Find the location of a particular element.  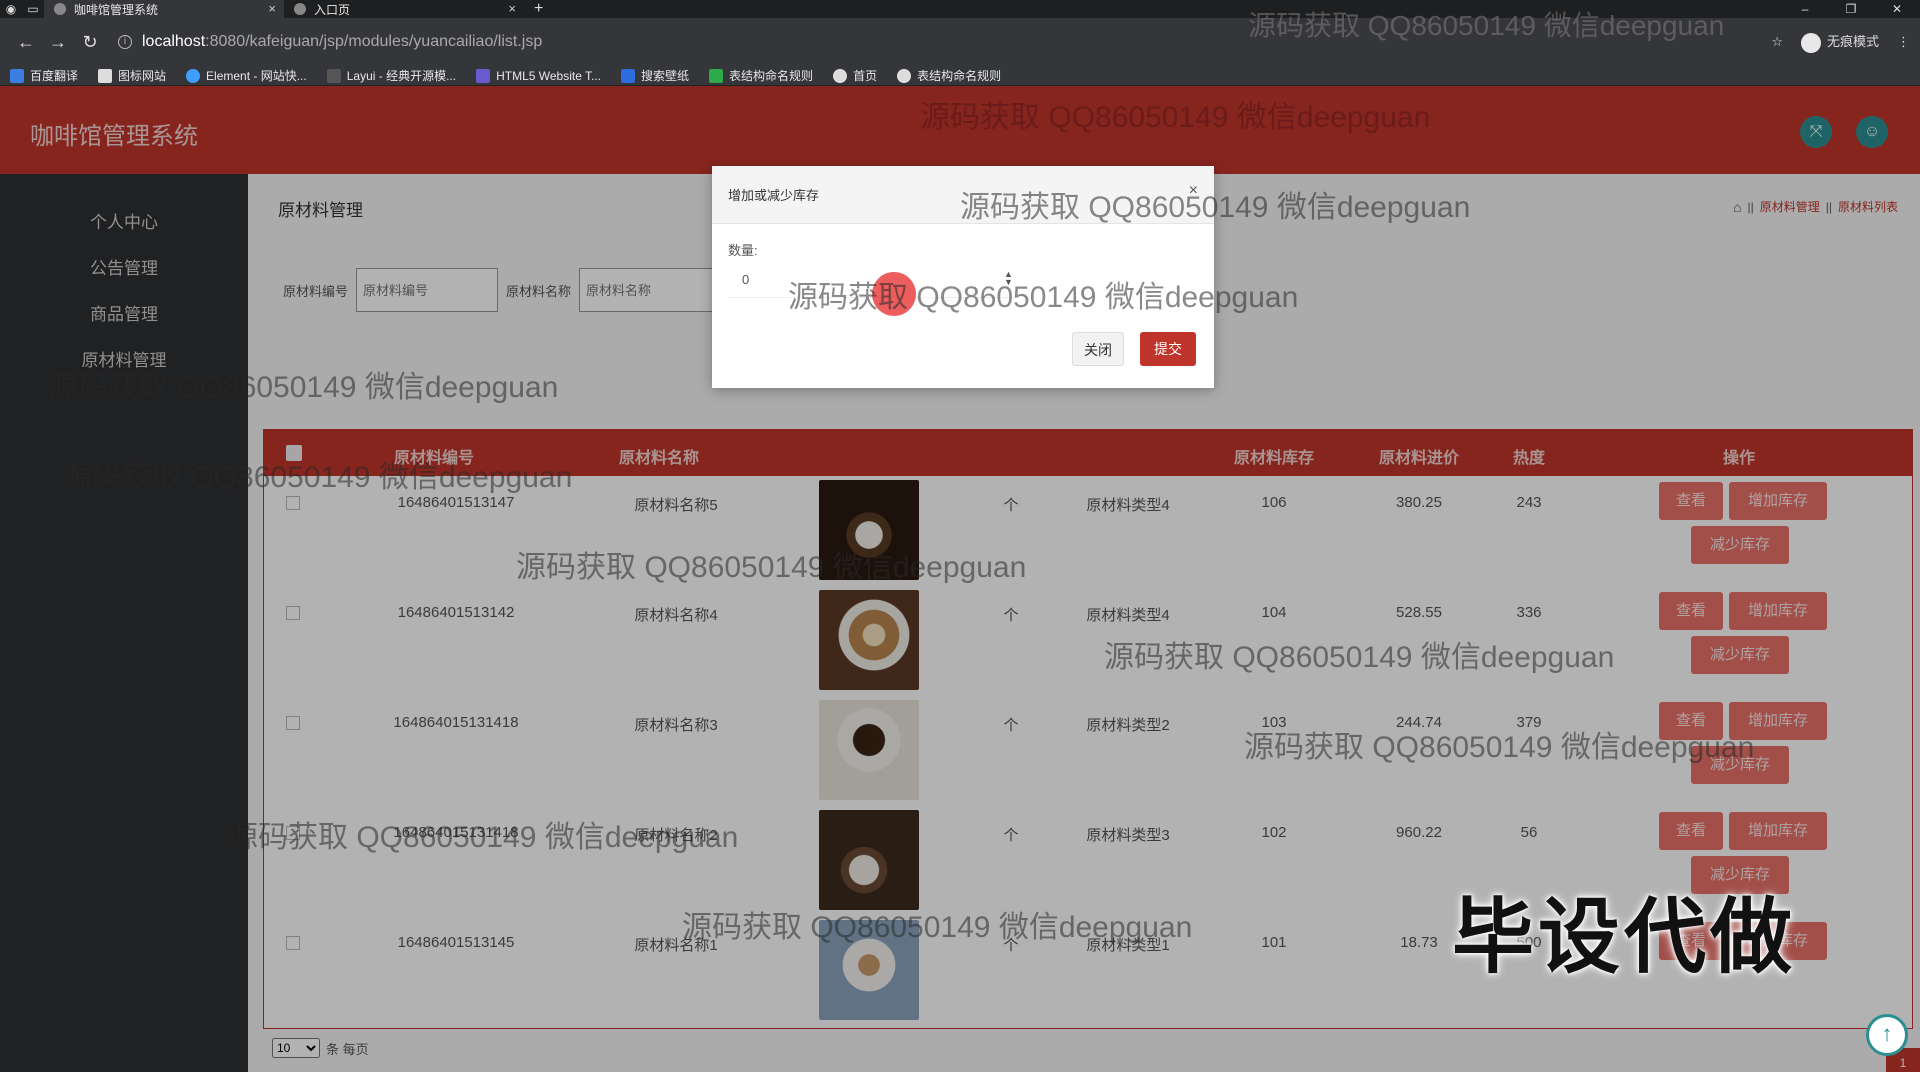

profile-button: 无痕模式 is located at coordinates (1839, 42).